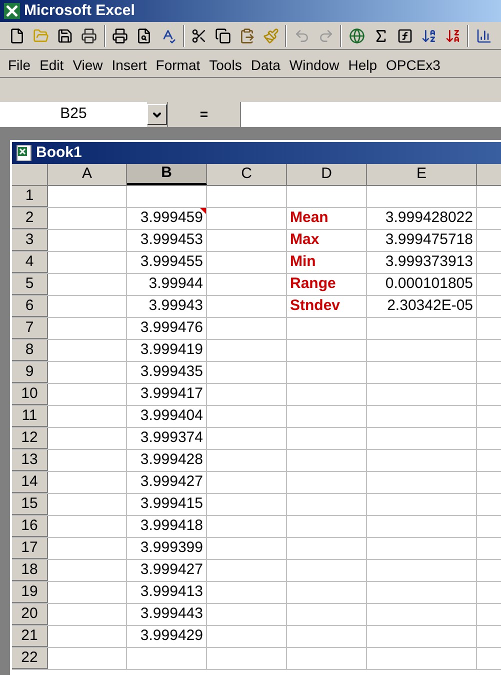  What do you see at coordinates (30, 218) in the screenshot?
I see `row-header: 2` at bounding box center [30, 218].